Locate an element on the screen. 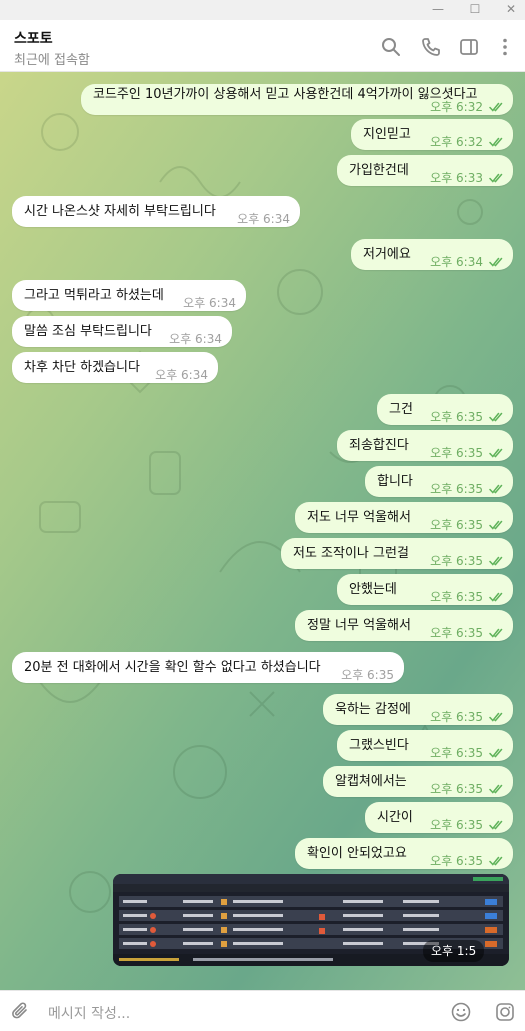 Image resolution: width=525 pixels, height=1031 pixels. outgoing-message: 합니다오후 6:35 is located at coordinates (439, 481).